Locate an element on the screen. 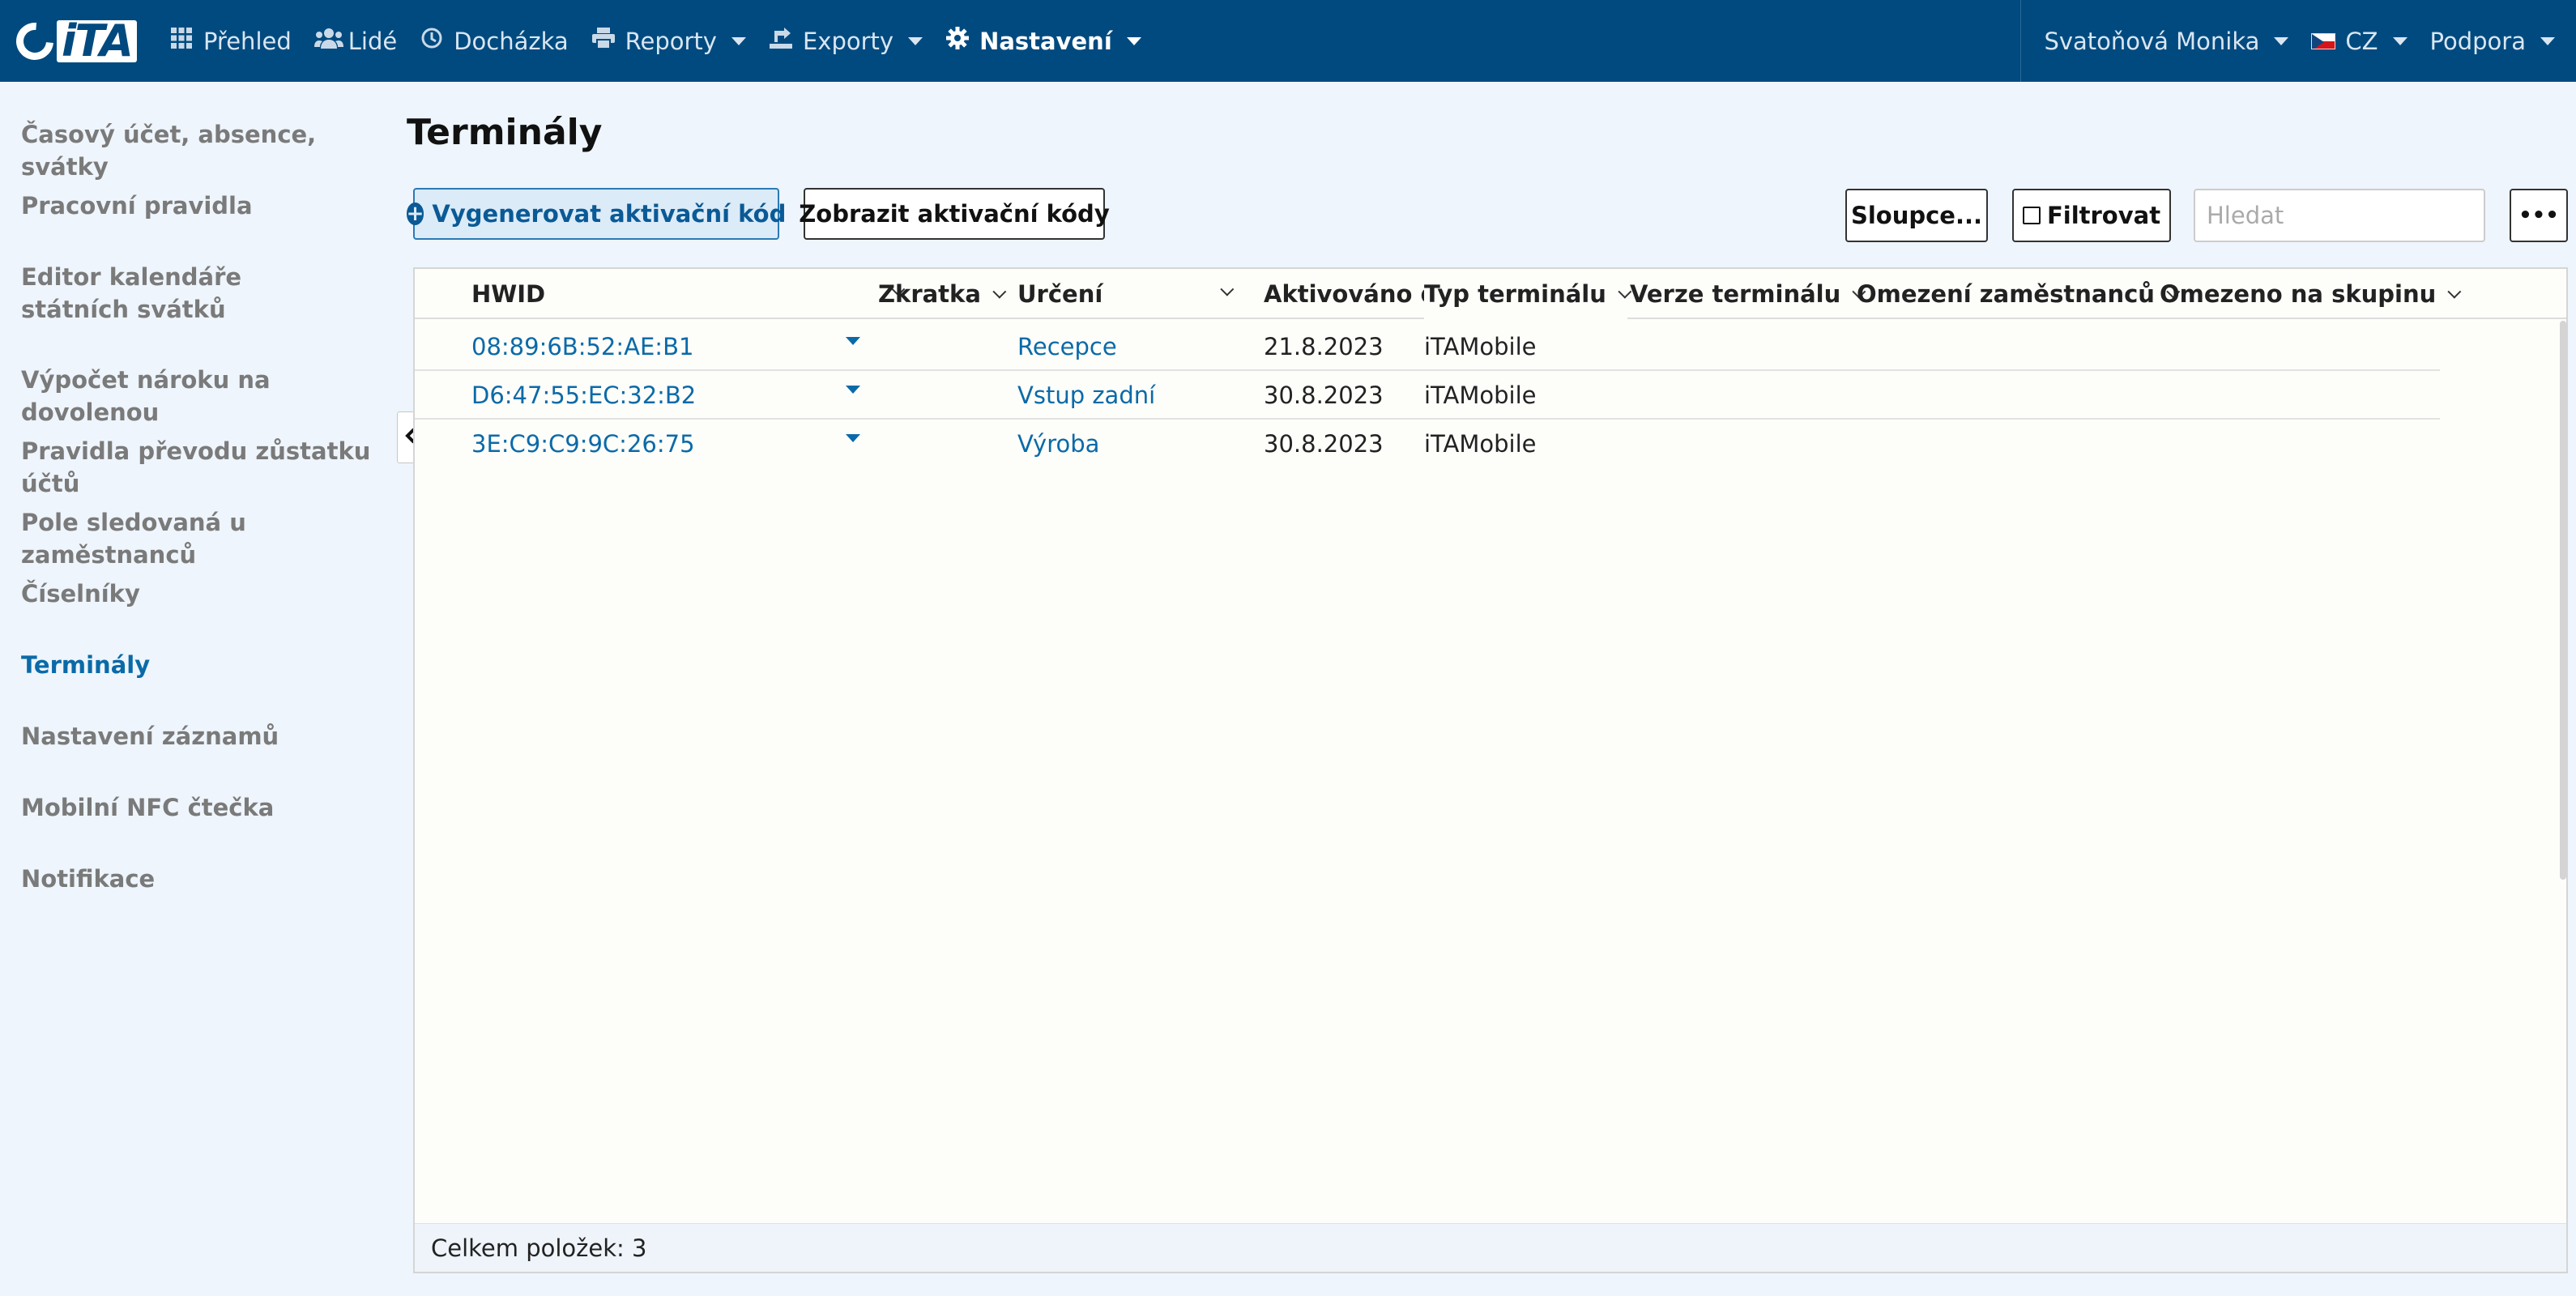  cell-hwid: D6:47:55:EC:32:B2 is located at coordinates (583, 395).